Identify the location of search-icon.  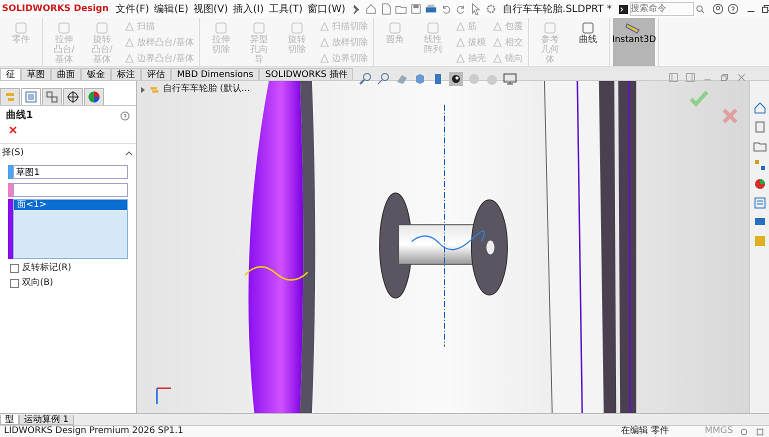
(700, 9).